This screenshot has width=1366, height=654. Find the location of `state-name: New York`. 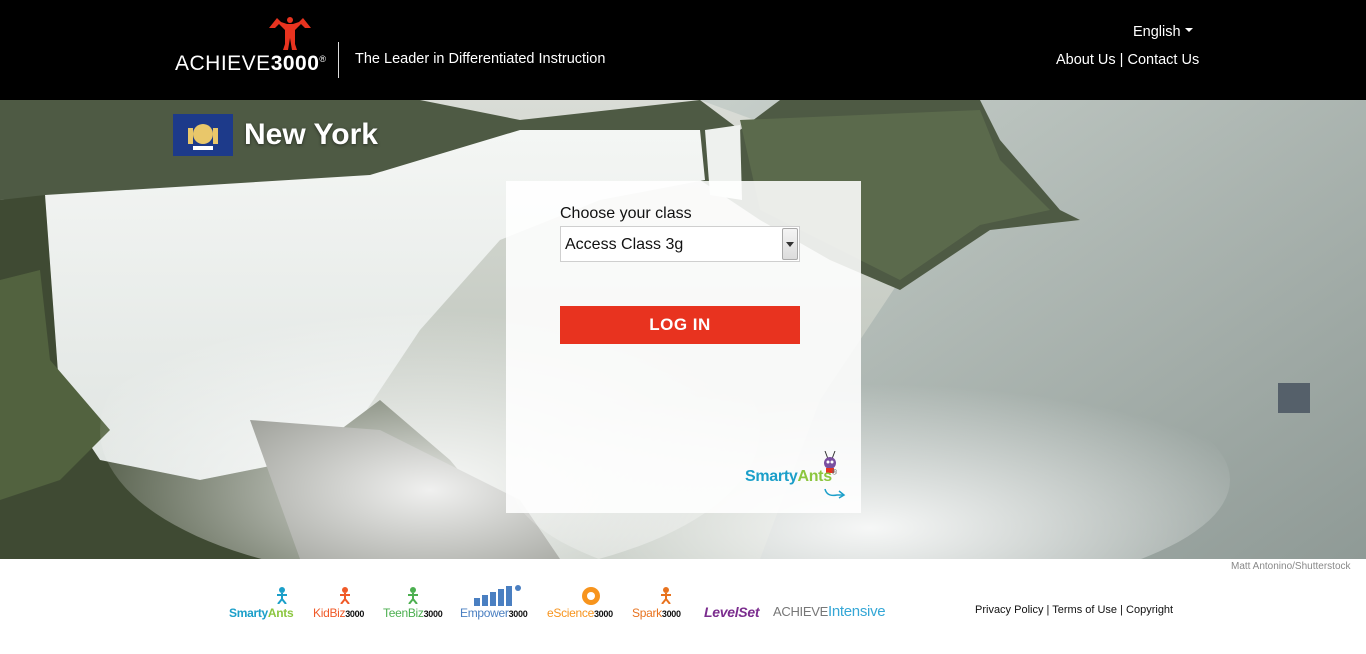

state-name: New York is located at coordinates (311, 134).